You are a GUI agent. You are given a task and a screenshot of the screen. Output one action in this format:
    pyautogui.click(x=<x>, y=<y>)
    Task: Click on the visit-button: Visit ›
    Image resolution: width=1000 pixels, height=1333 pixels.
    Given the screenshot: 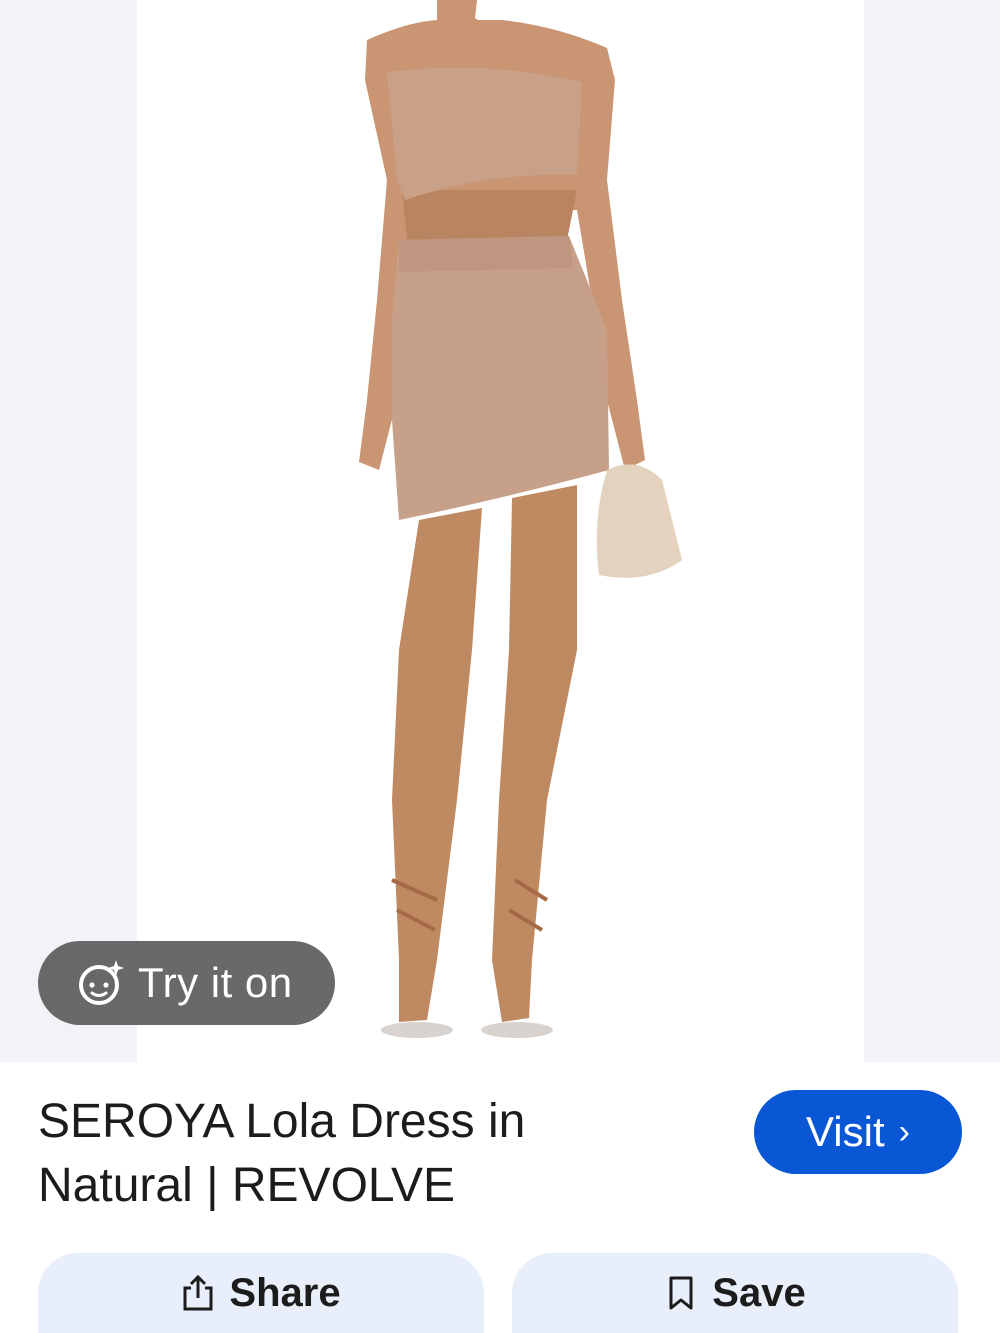 What is the action you would take?
    pyautogui.click(x=858, y=1132)
    